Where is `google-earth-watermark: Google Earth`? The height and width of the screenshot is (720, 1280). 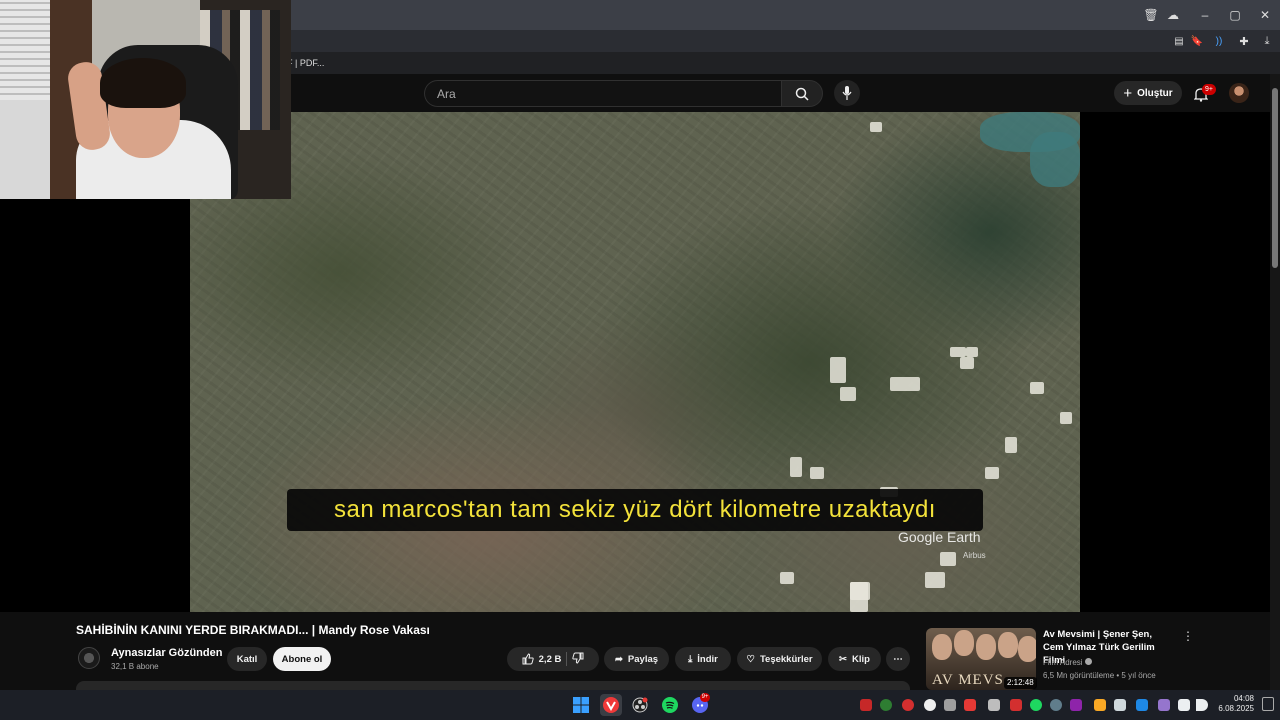 google-earth-watermark: Google Earth is located at coordinates (939, 537).